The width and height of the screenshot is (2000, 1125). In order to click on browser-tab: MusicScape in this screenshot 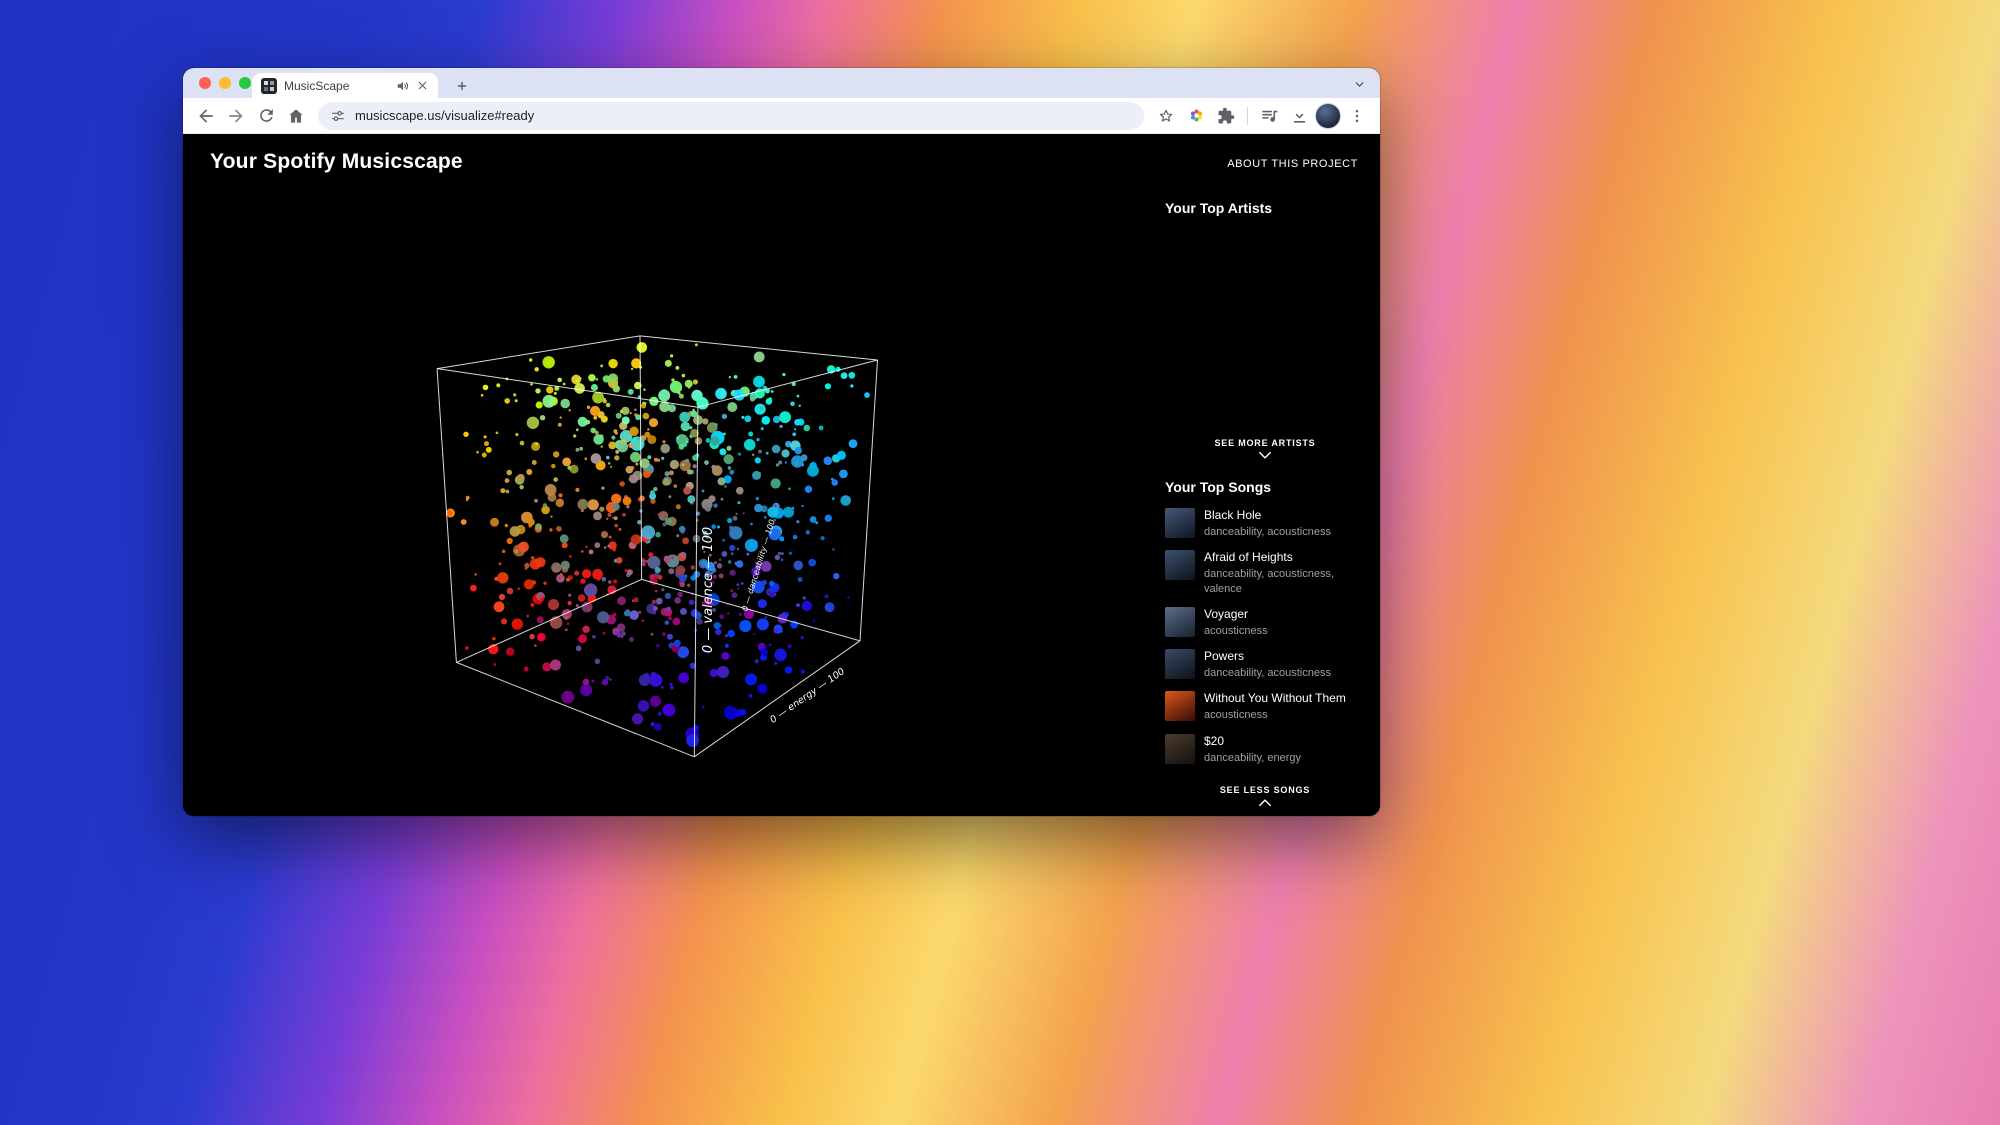, I will do `click(345, 85)`.